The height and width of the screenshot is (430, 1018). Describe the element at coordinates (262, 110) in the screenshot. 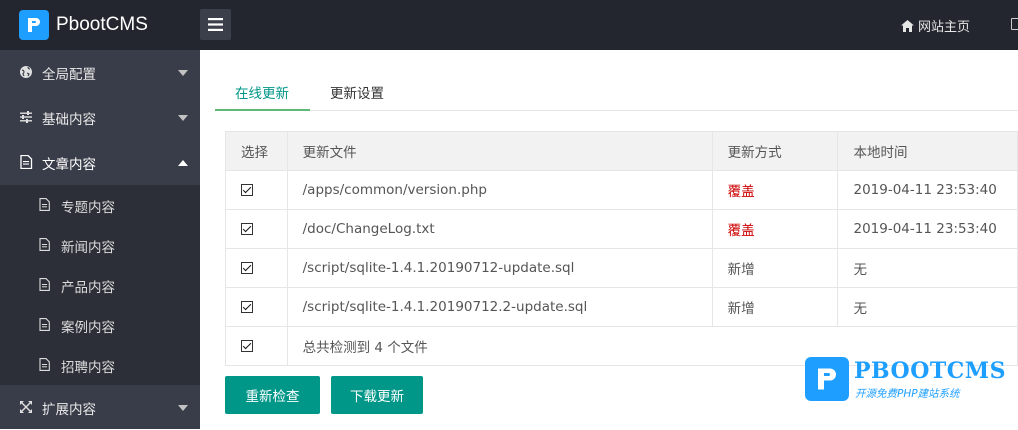

I see `active-tab-indicator` at that location.